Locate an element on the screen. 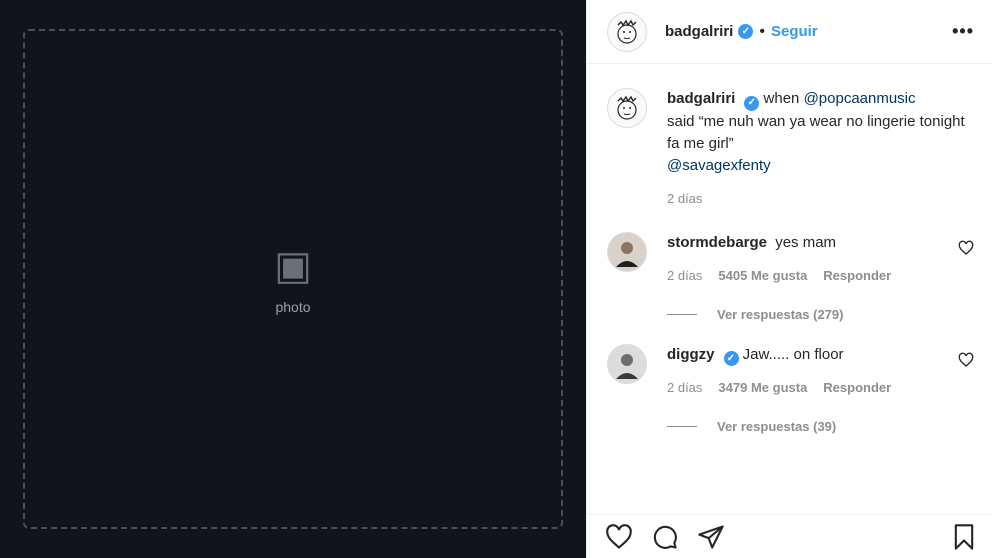  comment-username: diggzy is located at coordinates (691, 354).